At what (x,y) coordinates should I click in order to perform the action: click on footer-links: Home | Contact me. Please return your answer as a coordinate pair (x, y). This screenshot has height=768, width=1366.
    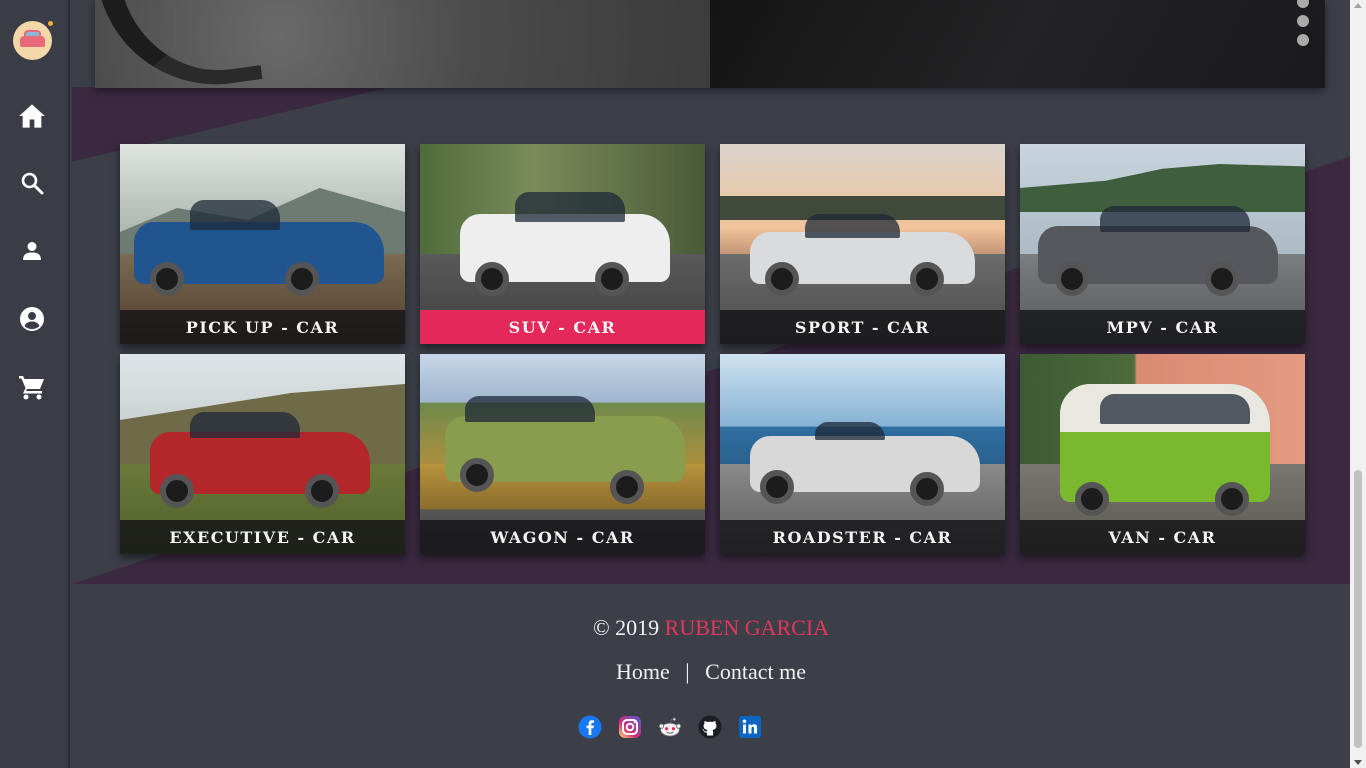
    Looking at the image, I should click on (711, 672).